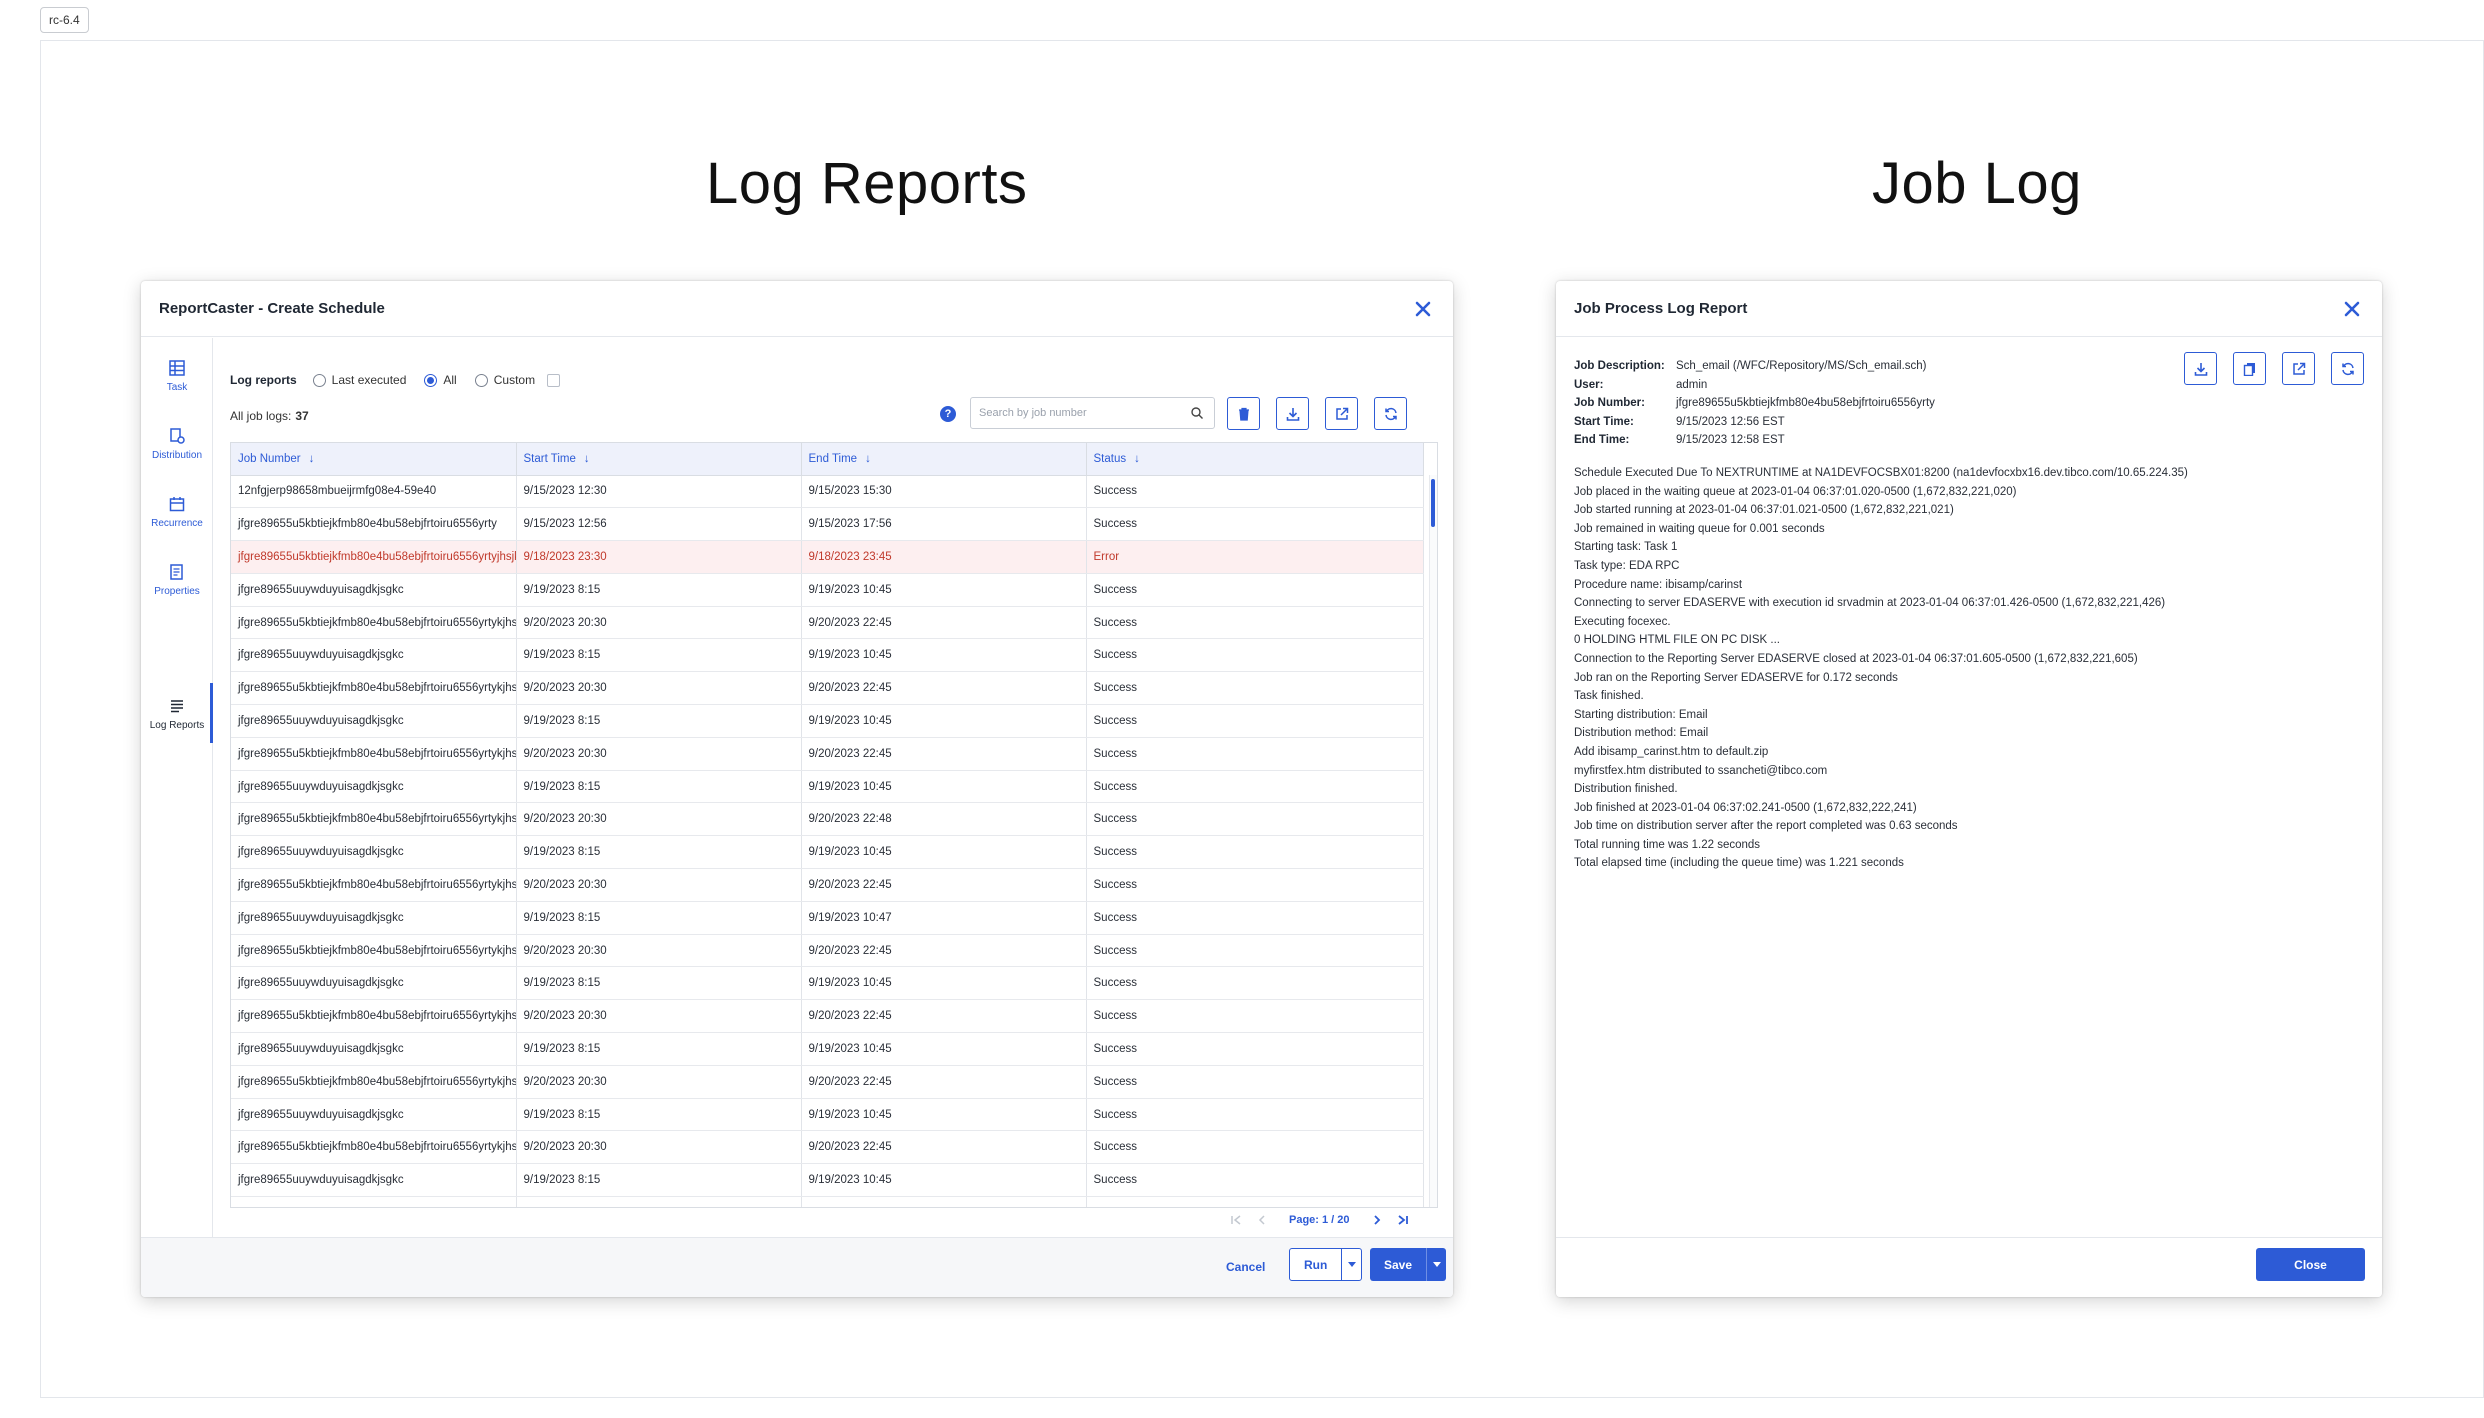  I want to click on dialog-header: Job Process Log Report, so click(1969, 309).